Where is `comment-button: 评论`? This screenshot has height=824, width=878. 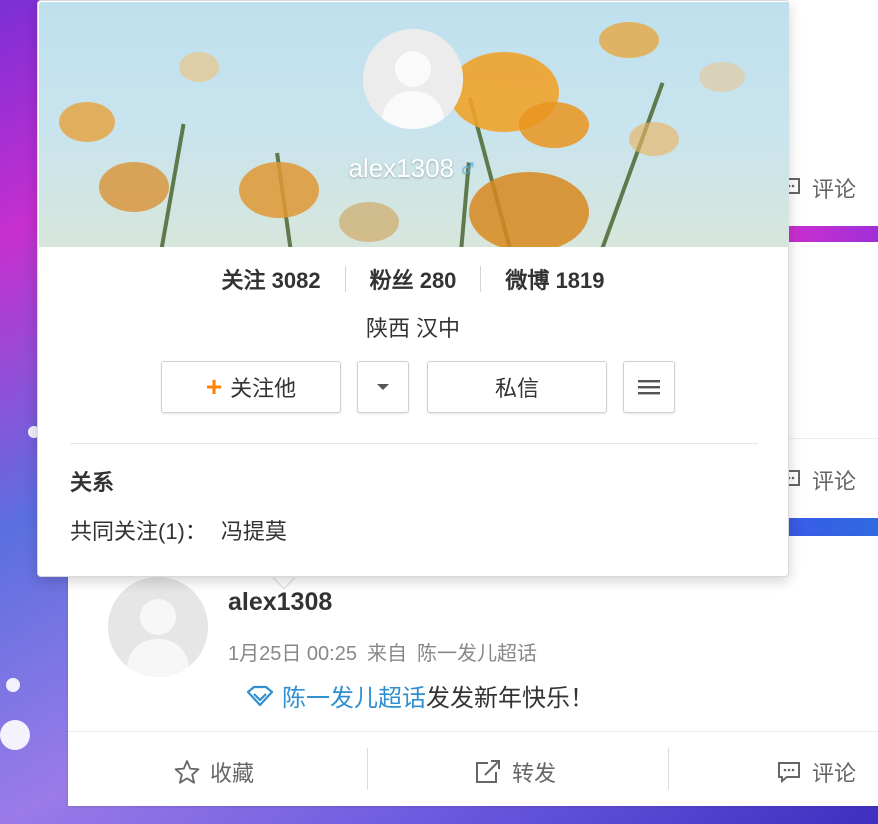
comment-button: 评论 is located at coordinates (816, 772).